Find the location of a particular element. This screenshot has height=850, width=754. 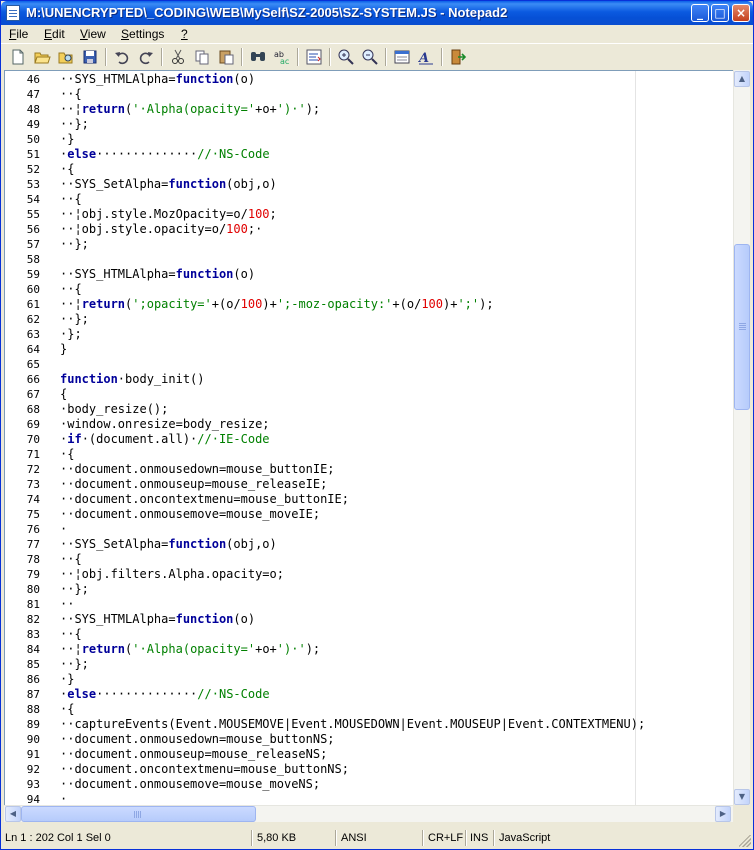

code-line: 77 ··SYS_SetAlpha=function(obj,o) is located at coordinates (369, 544).